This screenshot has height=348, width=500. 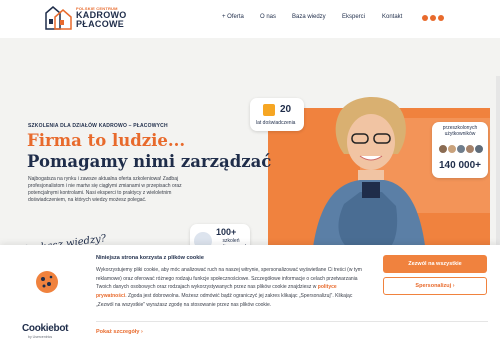 I want to click on nav-baza-wiedzy: Baza wiedzy, so click(x=309, y=17).